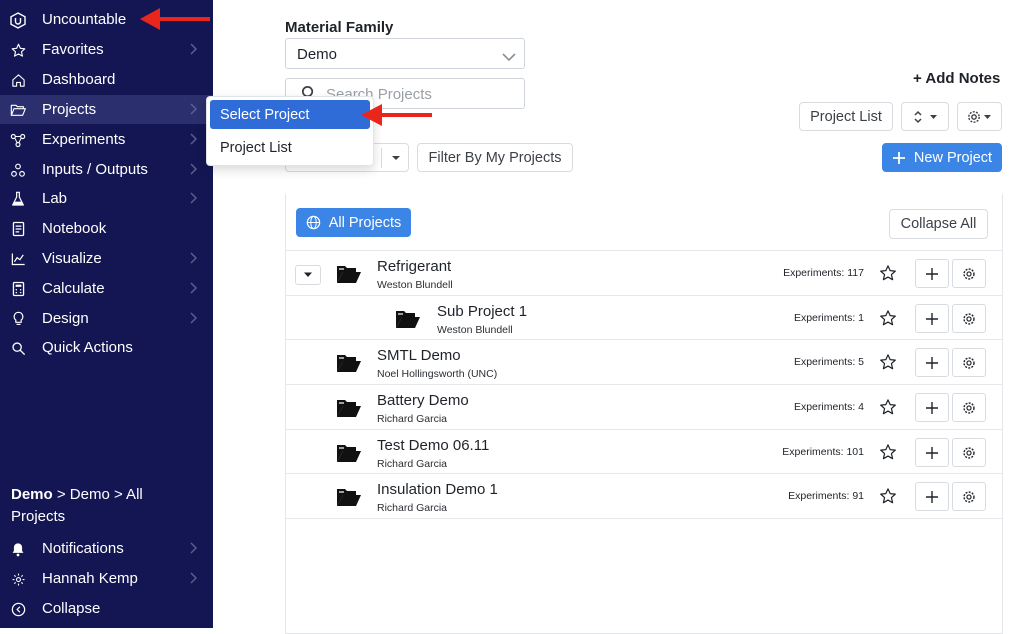  Describe the element at coordinates (365, 222) in the screenshot. I see `all-projects-label: All Projects` at that location.